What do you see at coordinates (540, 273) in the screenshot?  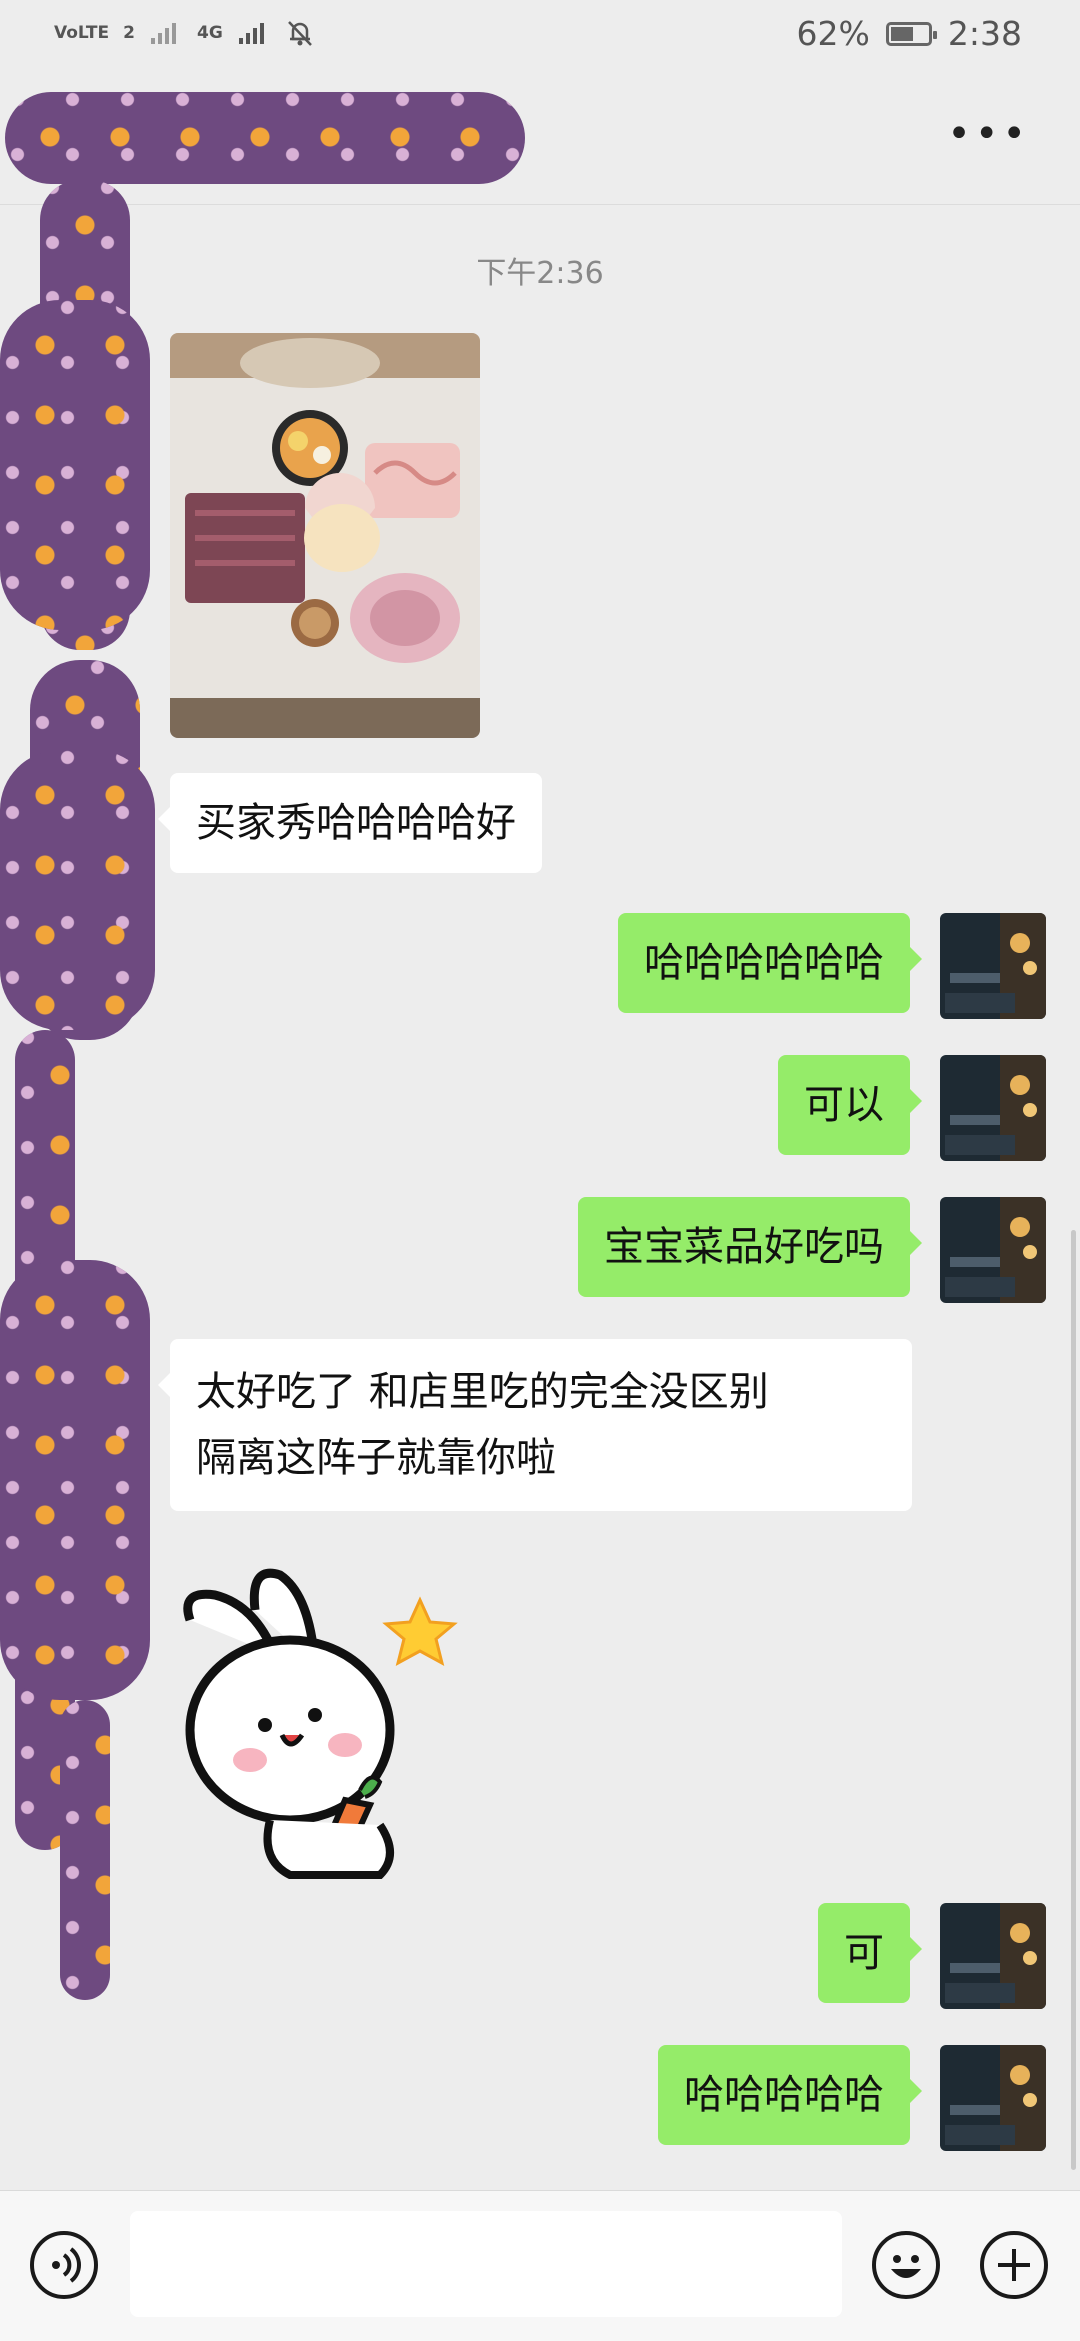 I see `chat-timestamp: 下午2:36` at bounding box center [540, 273].